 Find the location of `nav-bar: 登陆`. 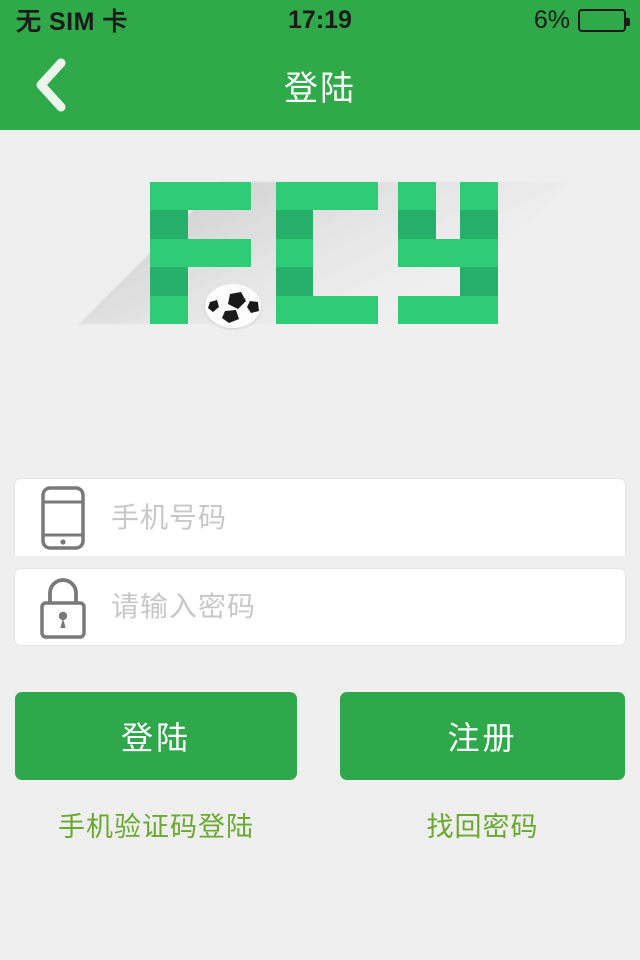

nav-bar: 登陆 is located at coordinates (320, 85).